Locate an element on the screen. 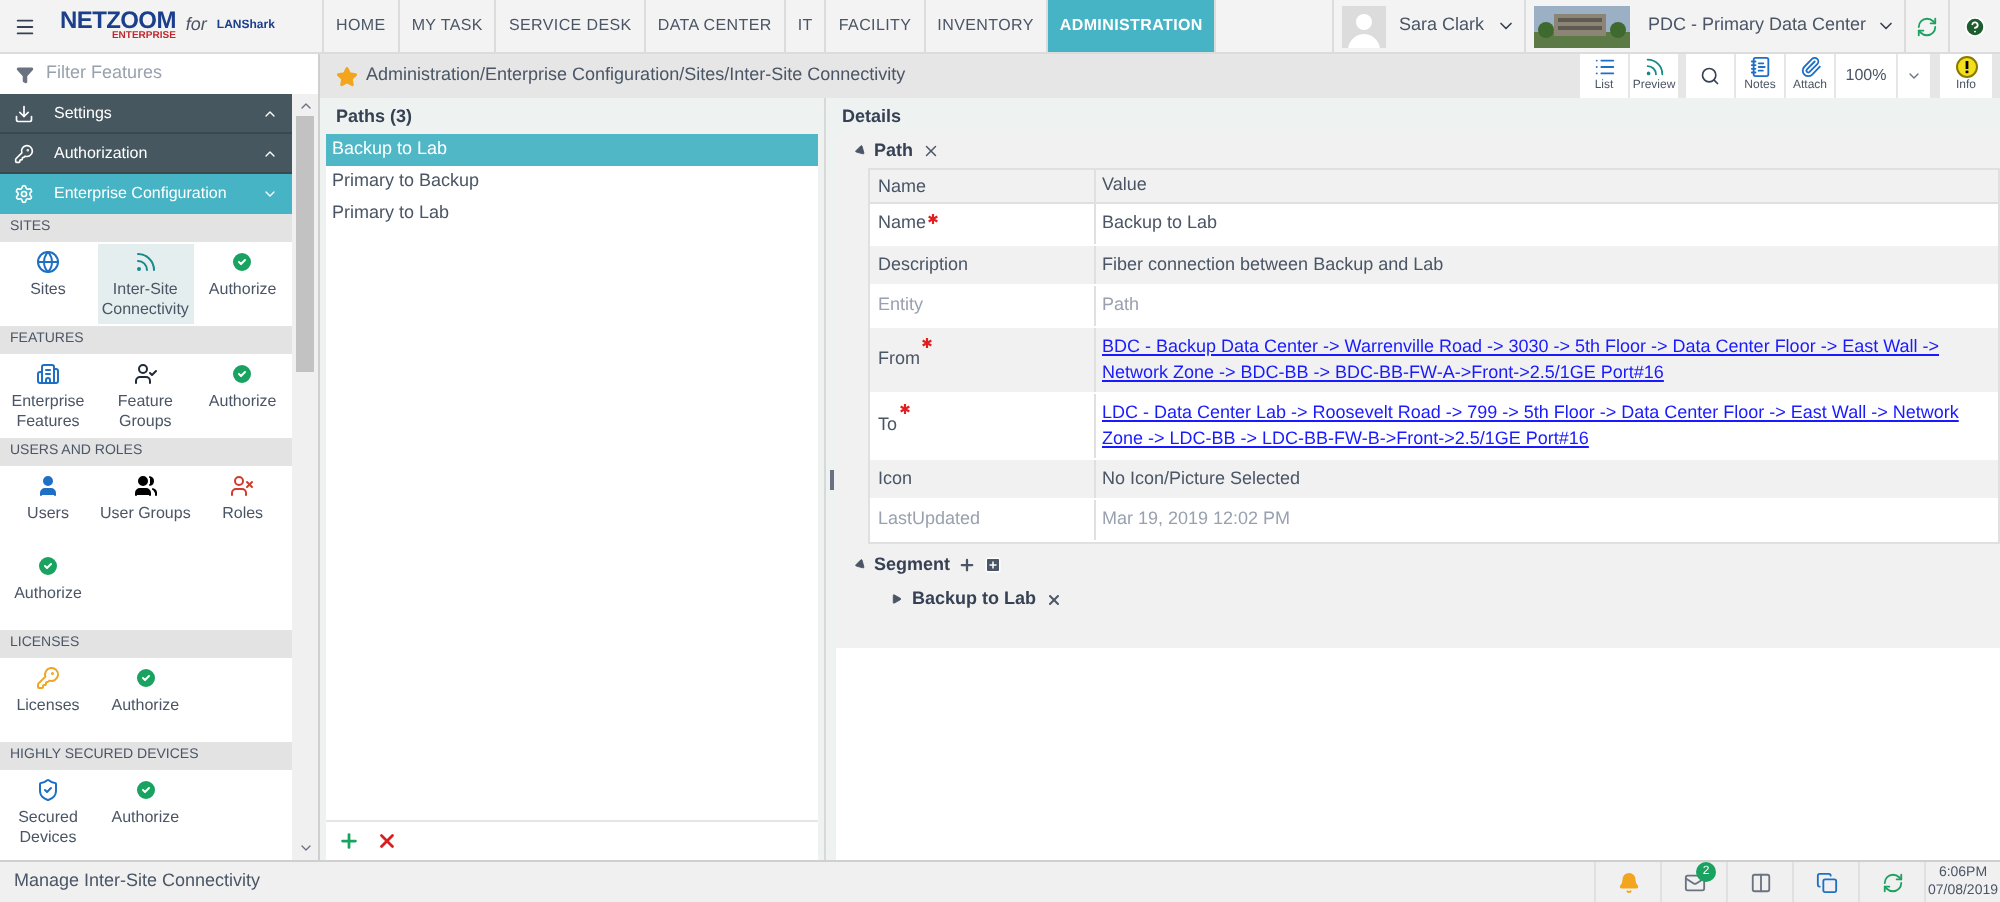 The image size is (2000, 902). nav-tab: MY TASK is located at coordinates (448, 26).